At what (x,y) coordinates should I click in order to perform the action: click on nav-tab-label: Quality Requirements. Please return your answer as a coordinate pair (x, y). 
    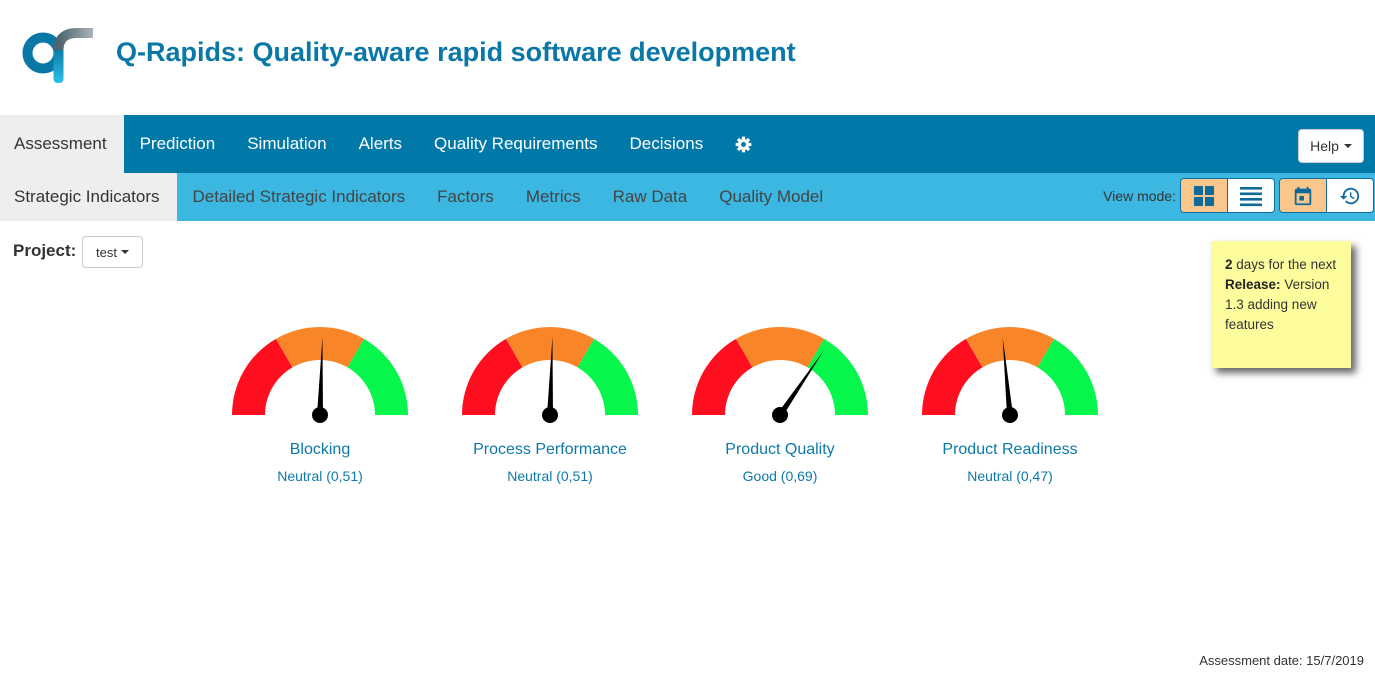
    Looking at the image, I should click on (516, 143).